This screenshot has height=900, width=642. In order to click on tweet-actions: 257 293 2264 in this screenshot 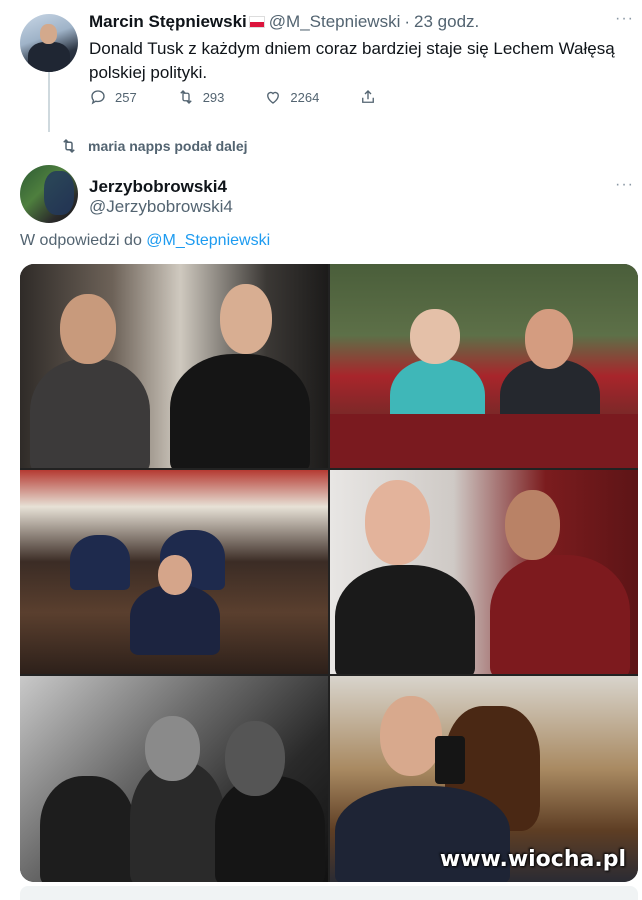, I will do `click(257, 97)`.